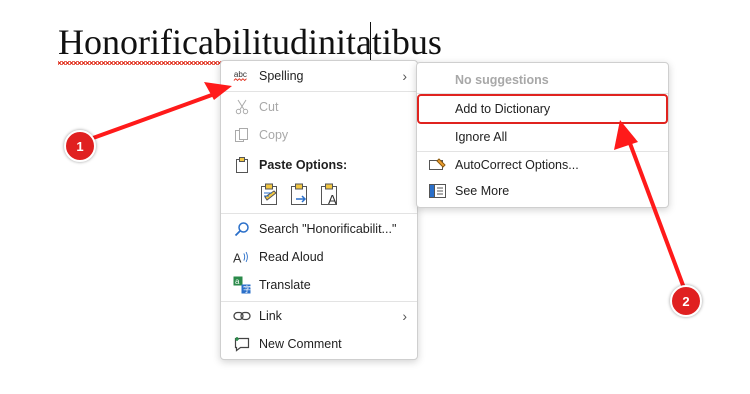 The width and height of the screenshot is (750, 394). I want to click on annotation-marker-2: 2, so click(686, 301).